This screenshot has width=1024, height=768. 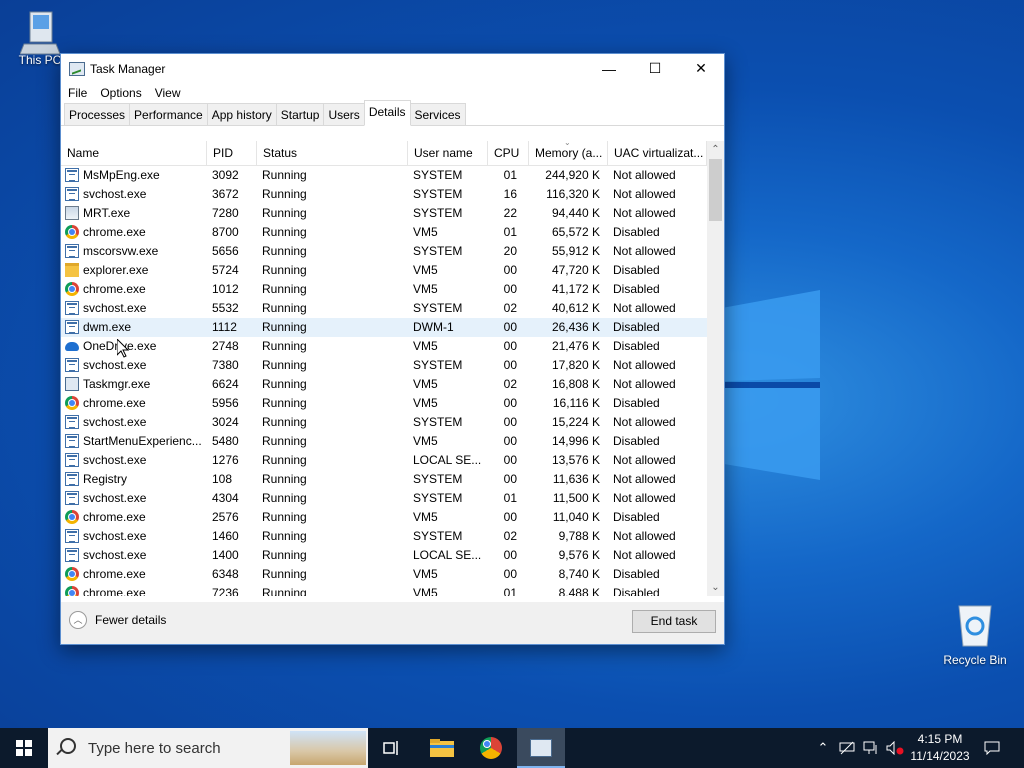 I want to click on process-name-cell: explorer.exe, so click(x=135, y=270).